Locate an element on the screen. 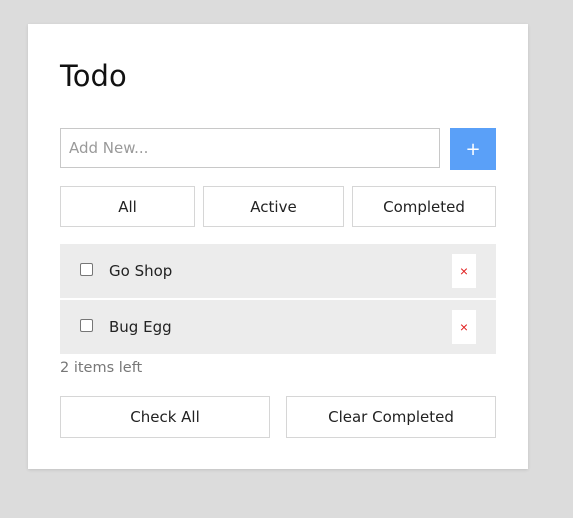 The width and height of the screenshot is (573, 518). new-todo-input is located at coordinates (250, 148).